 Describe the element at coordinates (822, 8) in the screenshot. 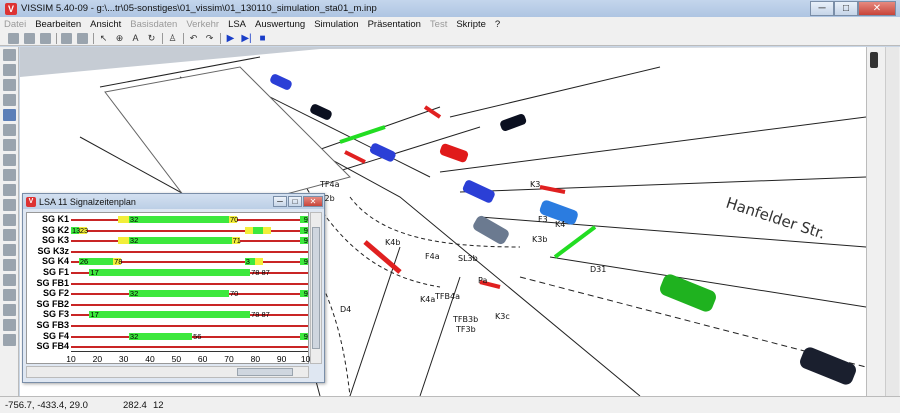

I see `minimize-button: ─` at that location.